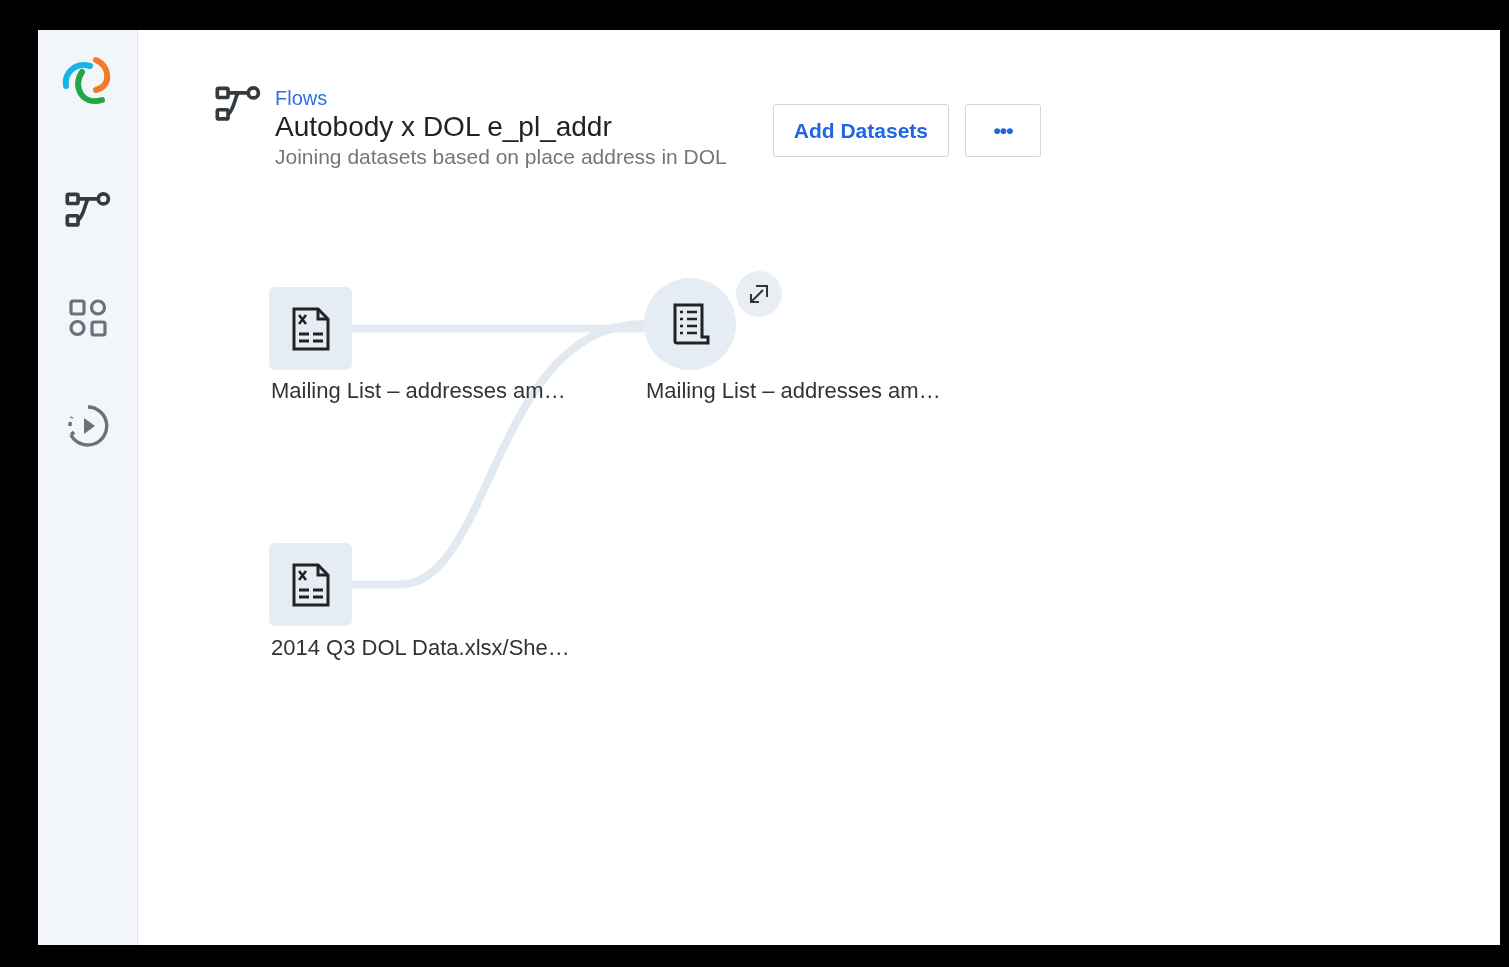 This screenshot has height=967, width=1509. What do you see at coordinates (501, 157) in the screenshot?
I see `flow-description: Joining datasets based on place address in DOL` at bounding box center [501, 157].